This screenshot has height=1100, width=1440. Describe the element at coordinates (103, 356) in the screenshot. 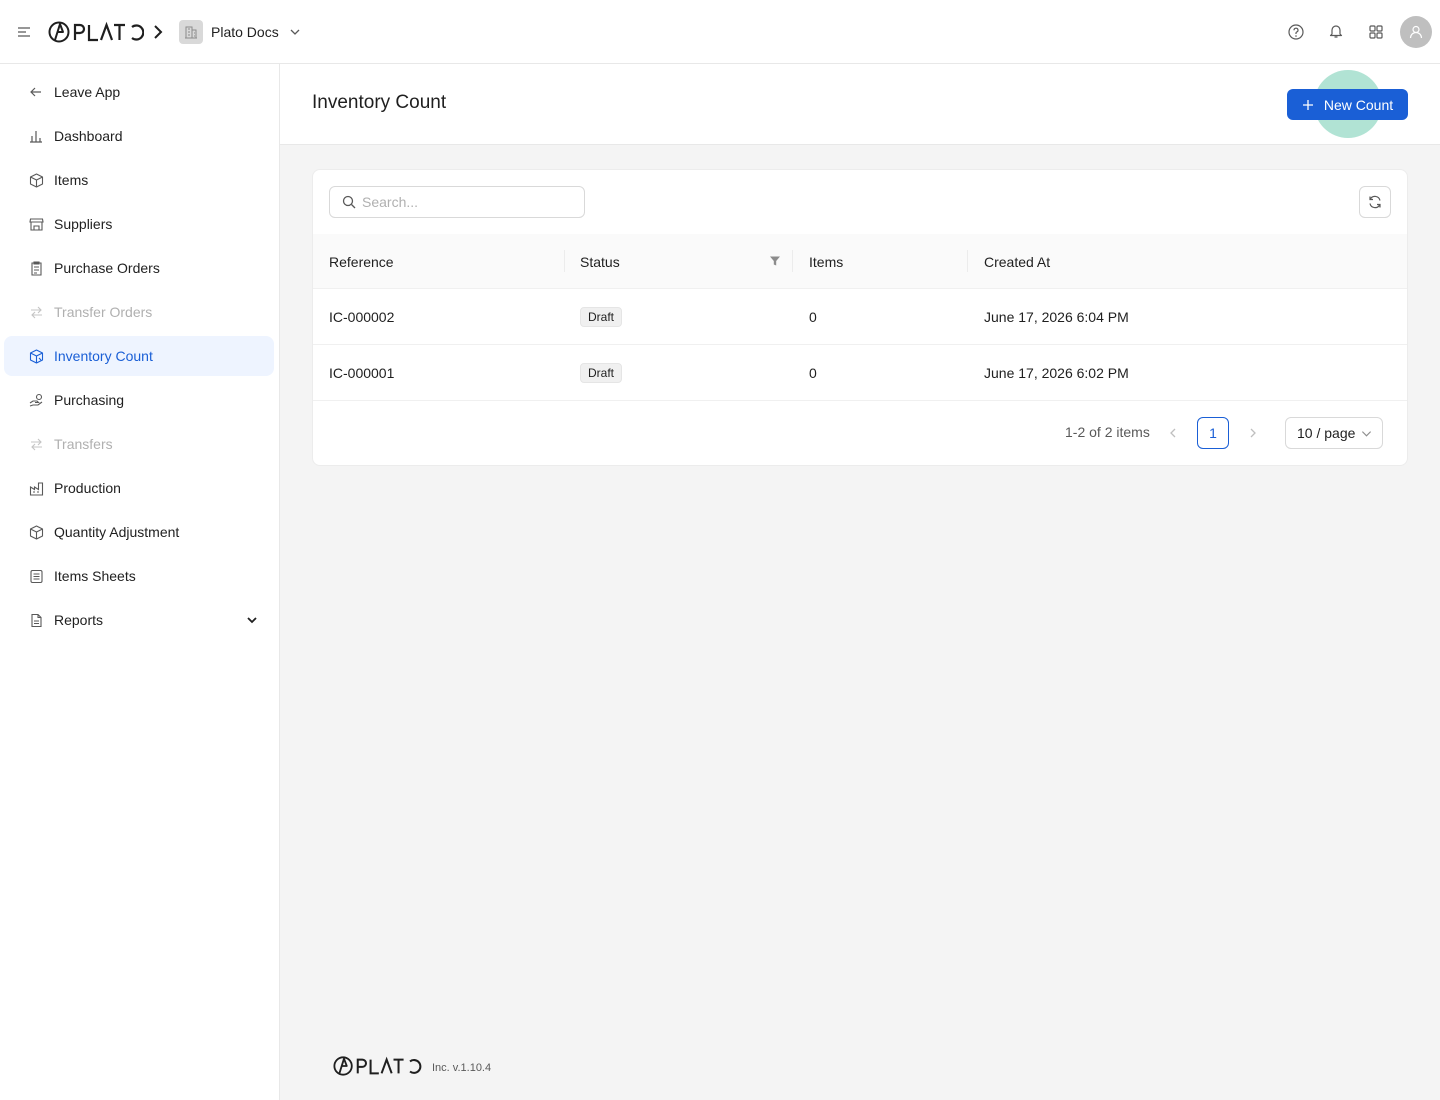

I see `sidebar-item-label: Inventory Count` at that location.